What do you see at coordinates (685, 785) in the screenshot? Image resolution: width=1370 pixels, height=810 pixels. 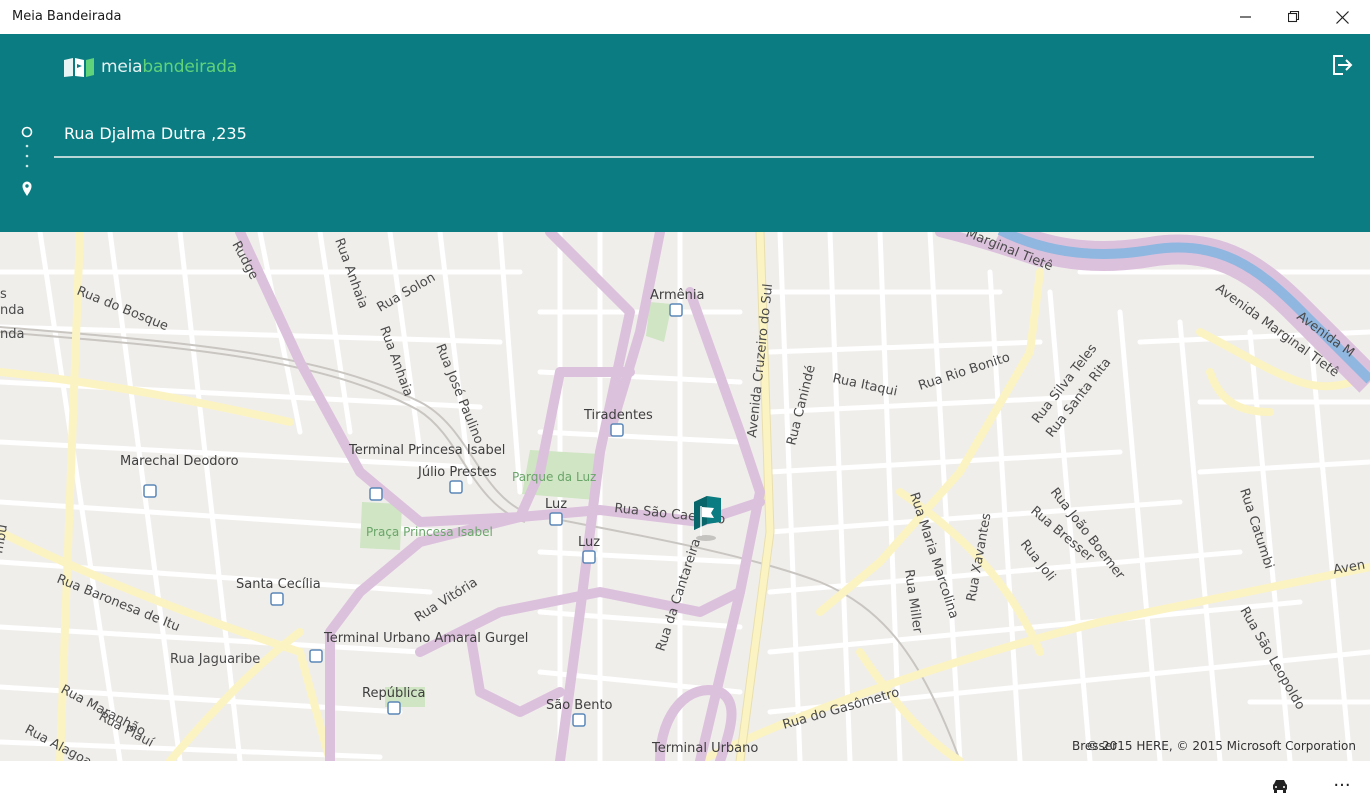 I see `bottom-app-bar: ···` at bounding box center [685, 785].